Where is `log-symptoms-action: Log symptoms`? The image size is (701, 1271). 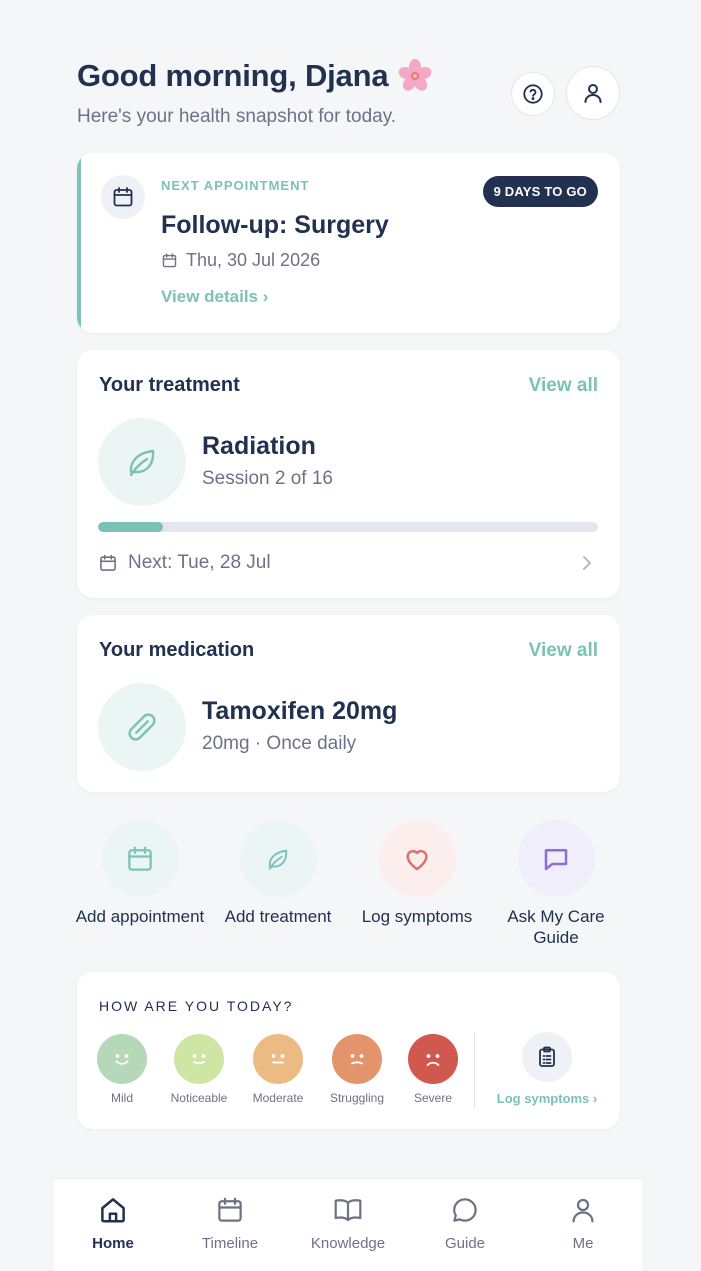
log-symptoms-action: Log symptoms is located at coordinates (417, 873).